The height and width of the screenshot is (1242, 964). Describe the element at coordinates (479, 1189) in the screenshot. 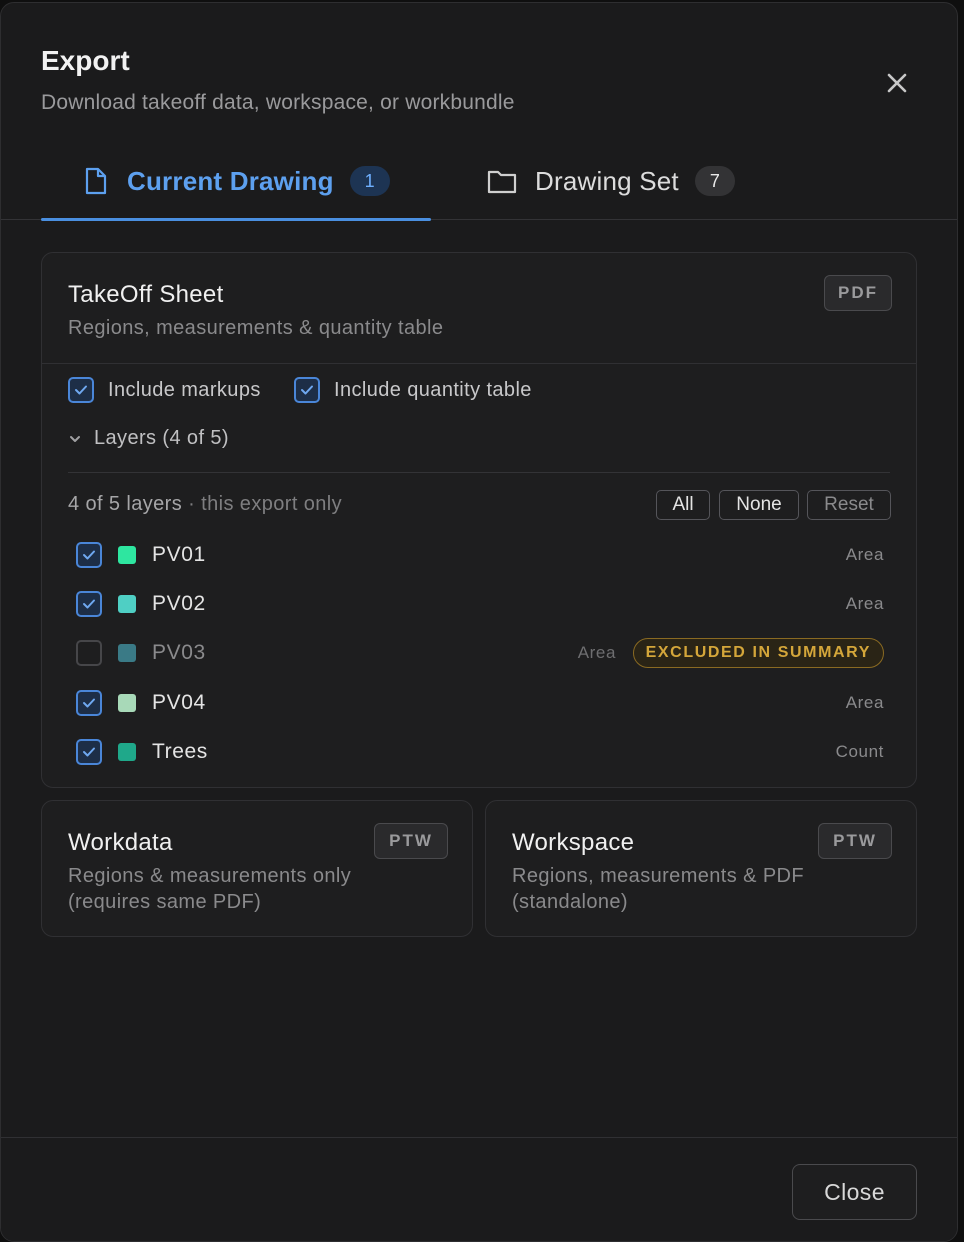

I see `dialog-footer: Close` at that location.